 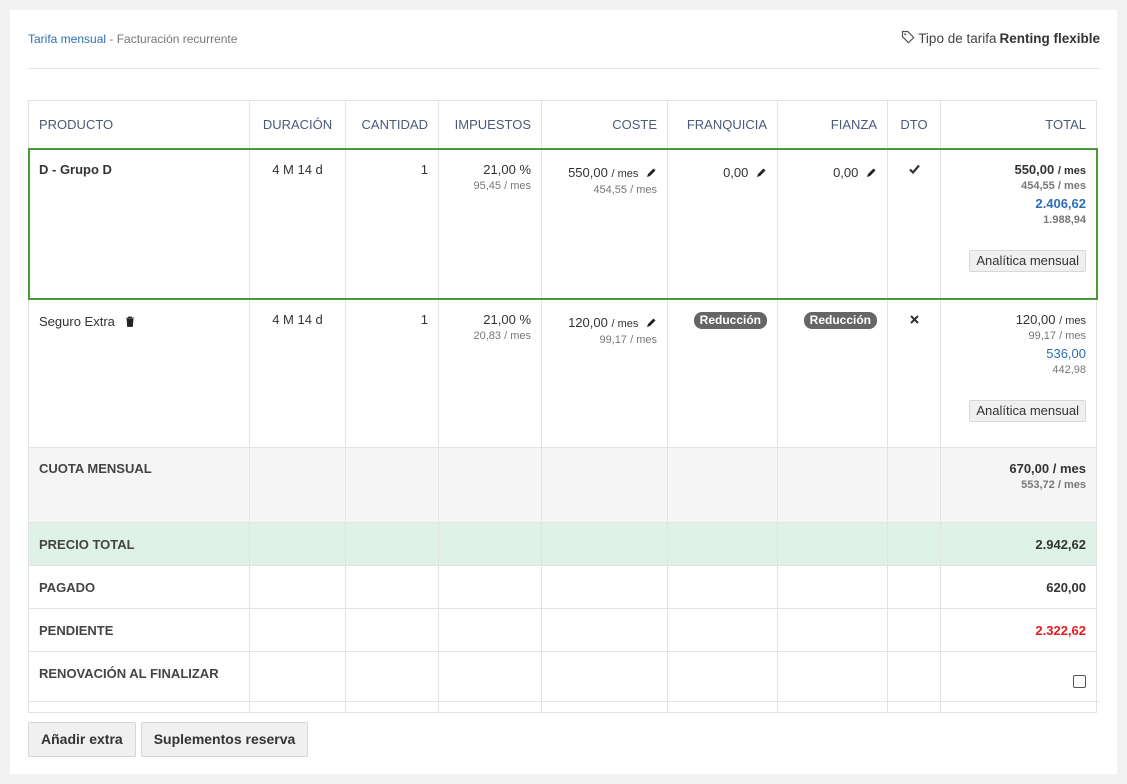 What do you see at coordinates (1038, 186) in the screenshot?
I see `total-net: 454,55` at bounding box center [1038, 186].